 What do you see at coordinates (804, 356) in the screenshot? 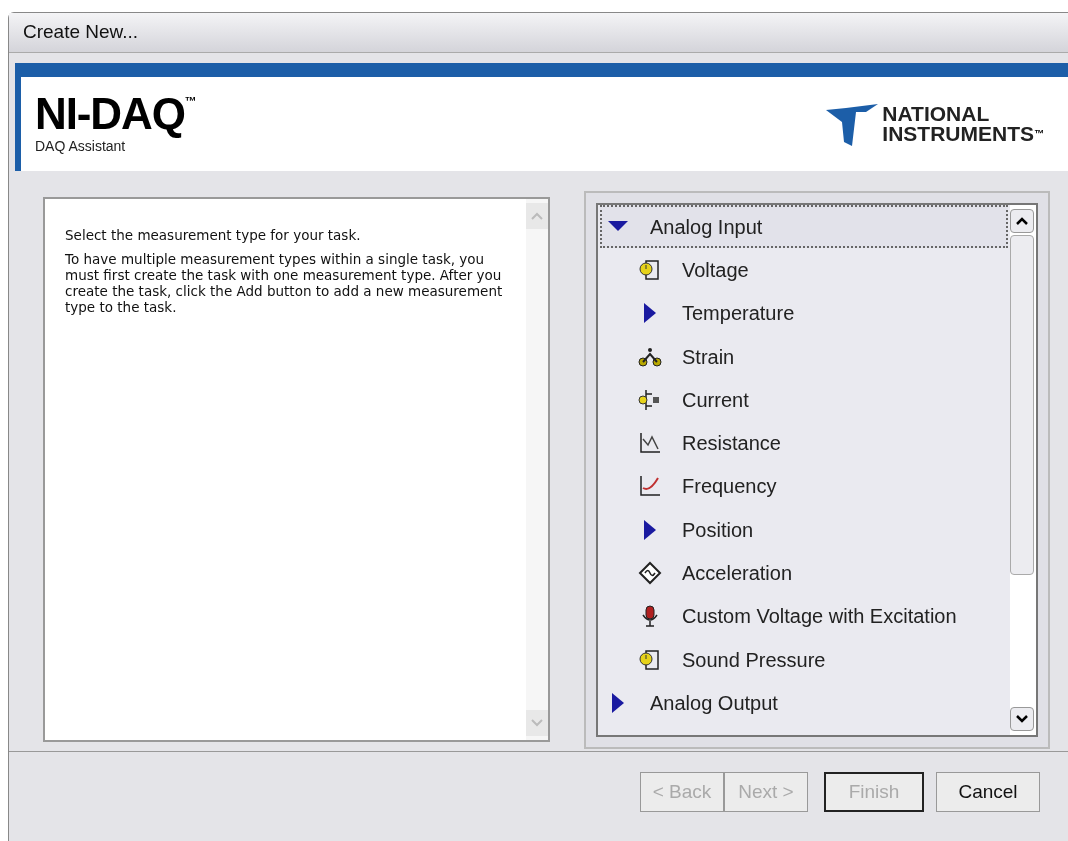
I see `tree-item: Strain` at bounding box center [804, 356].